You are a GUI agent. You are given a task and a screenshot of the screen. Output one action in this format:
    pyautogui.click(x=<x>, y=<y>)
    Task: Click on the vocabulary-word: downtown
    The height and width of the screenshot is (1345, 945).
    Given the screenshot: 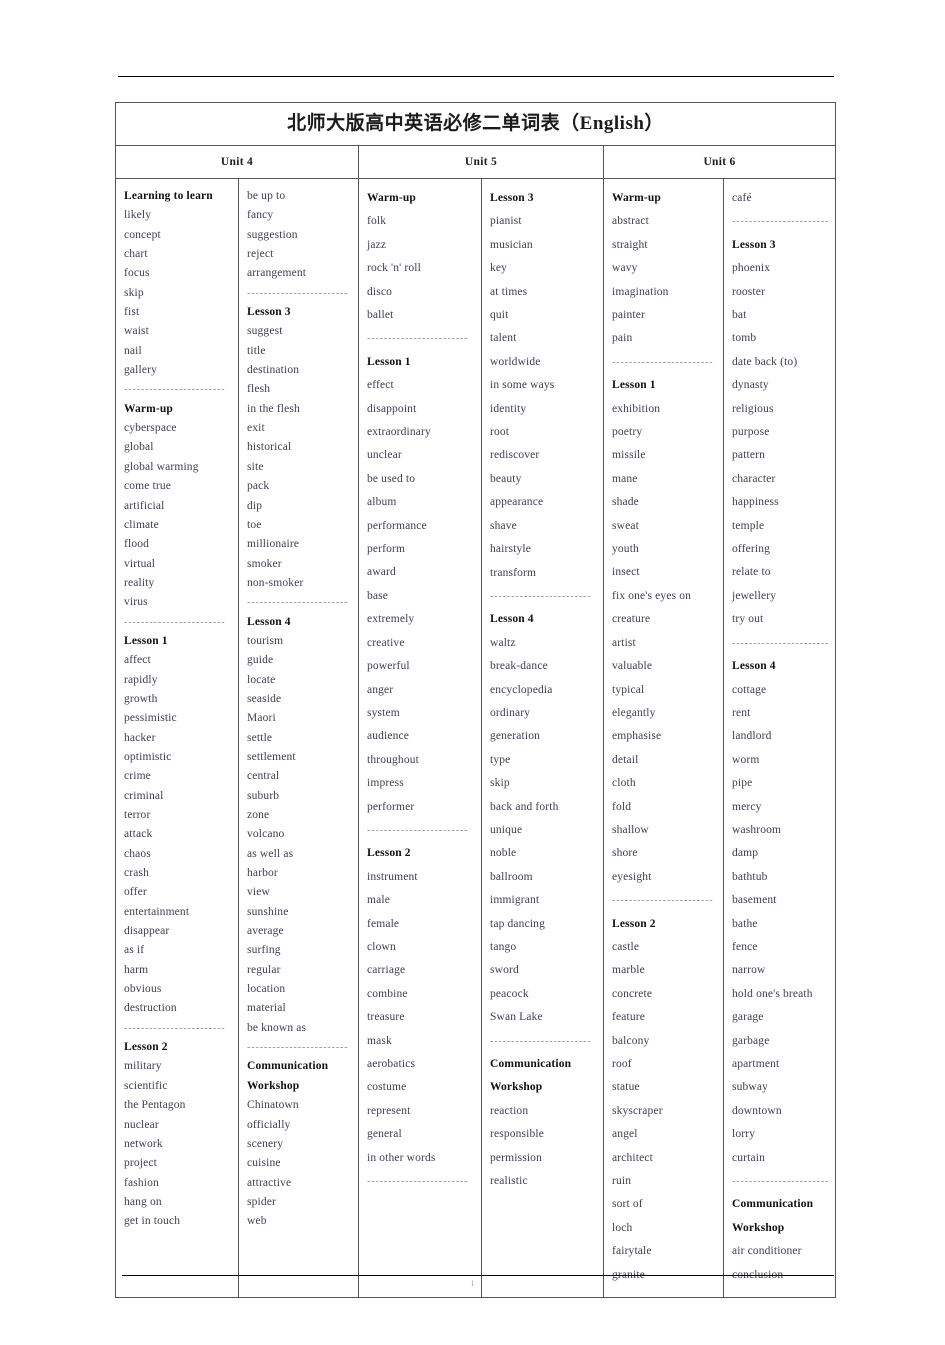 What is the action you would take?
    pyautogui.click(x=757, y=1110)
    